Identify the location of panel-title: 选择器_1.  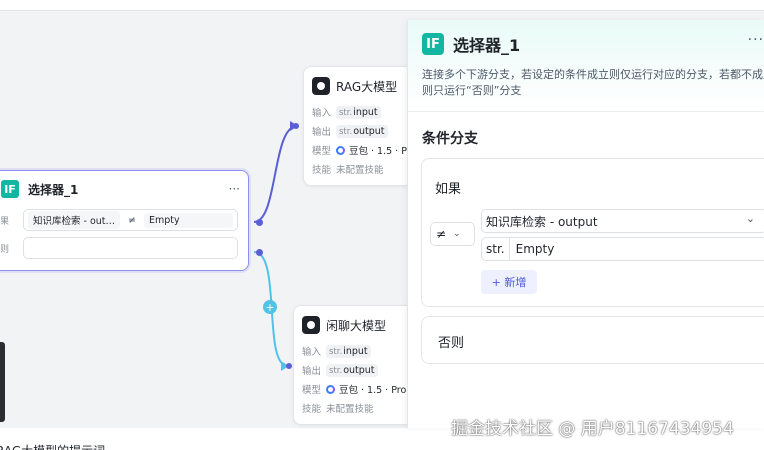
(486, 44).